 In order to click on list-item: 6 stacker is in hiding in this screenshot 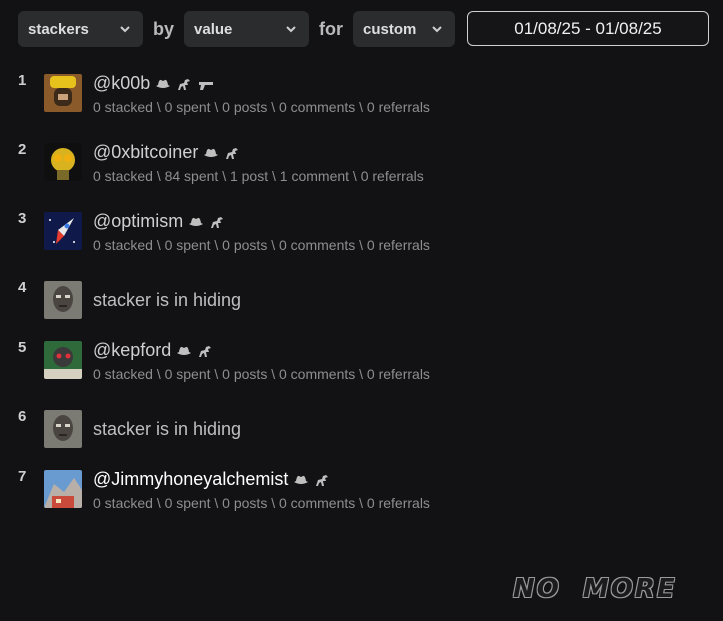, I will do `click(361, 430)`.